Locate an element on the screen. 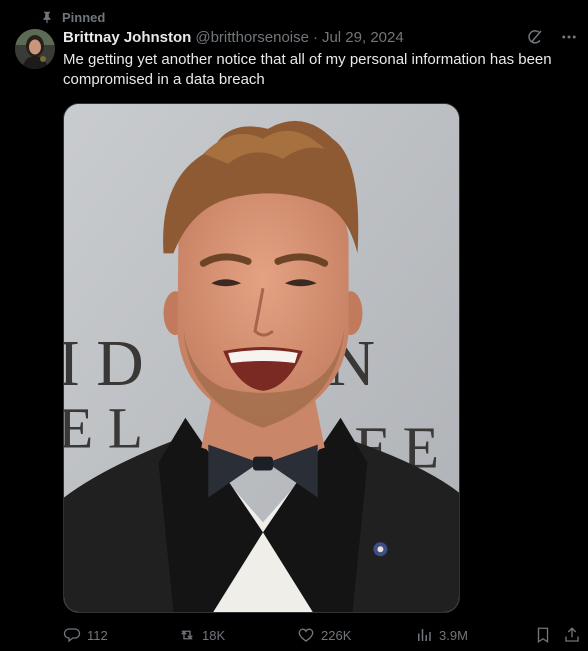 This screenshot has width=588, height=651. header-icons is located at coordinates (552, 37).